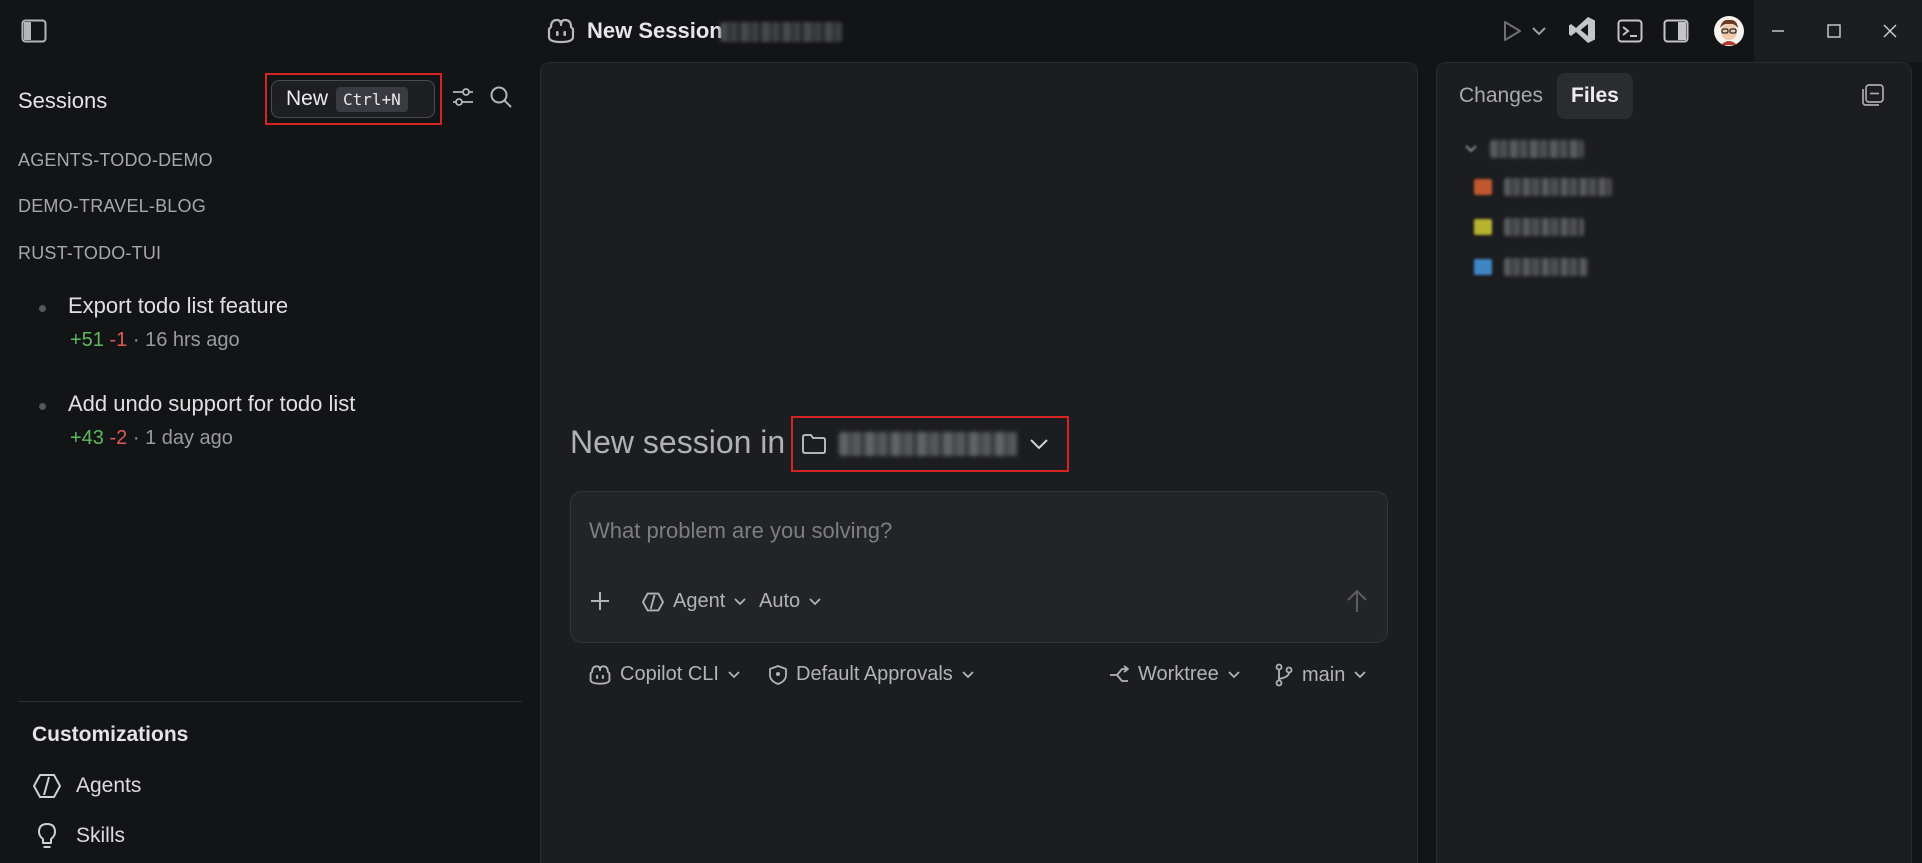 The width and height of the screenshot is (1922, 863). What do you see at coordinates (1729, 31) in the screenshot?
I see `avatar` at bounding box center [1729, 31].